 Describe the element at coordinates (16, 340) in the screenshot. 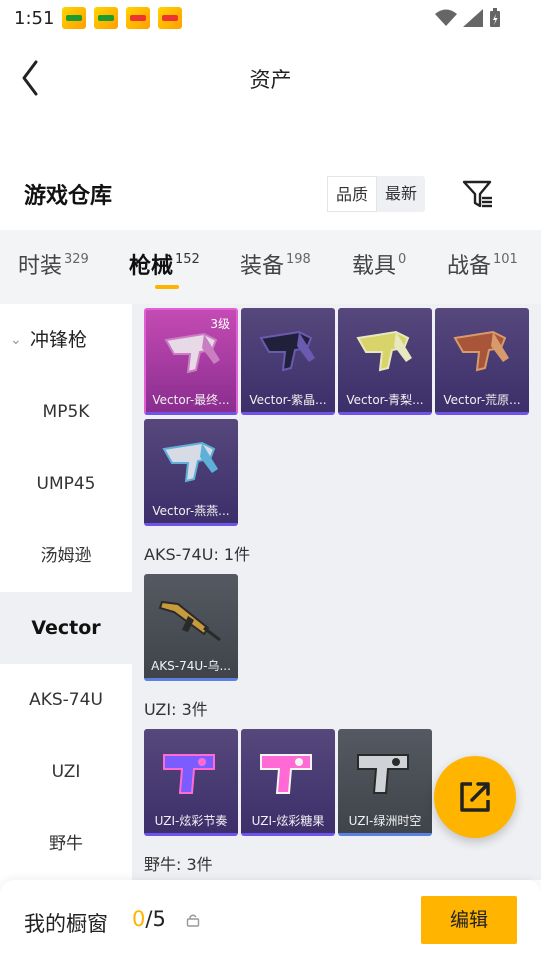

I see `chevron-down-icon: ⌄` at that location.